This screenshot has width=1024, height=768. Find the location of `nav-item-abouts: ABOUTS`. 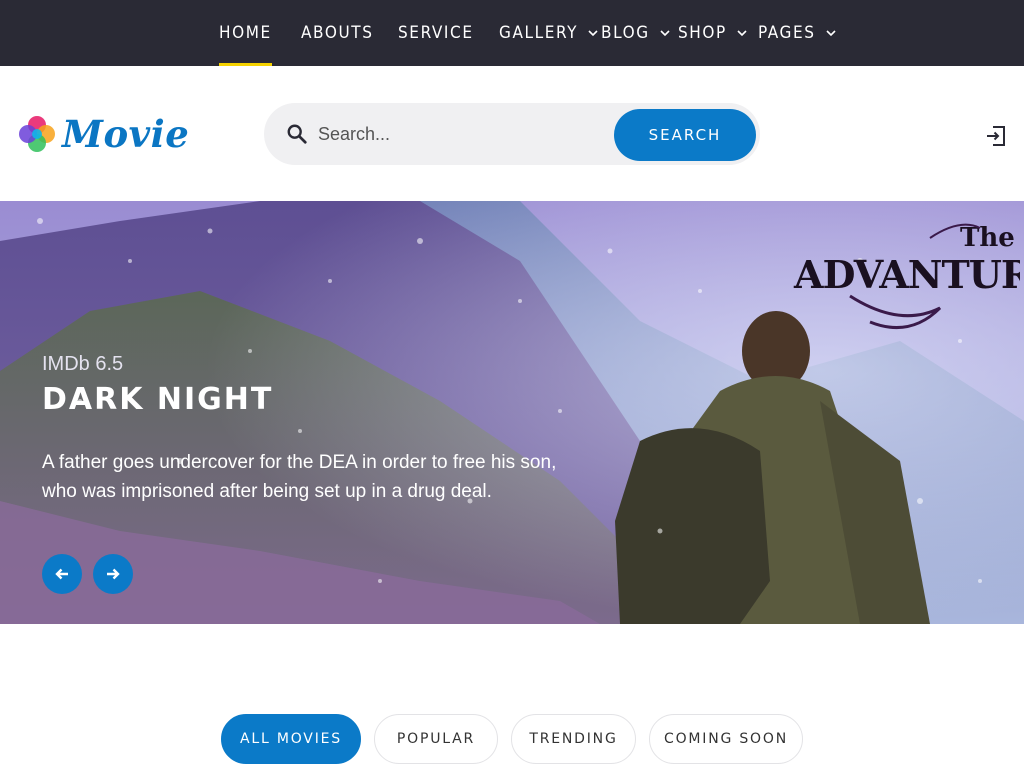

nav-item-abouts: ABOUTS is located at coordinates (337, 33).